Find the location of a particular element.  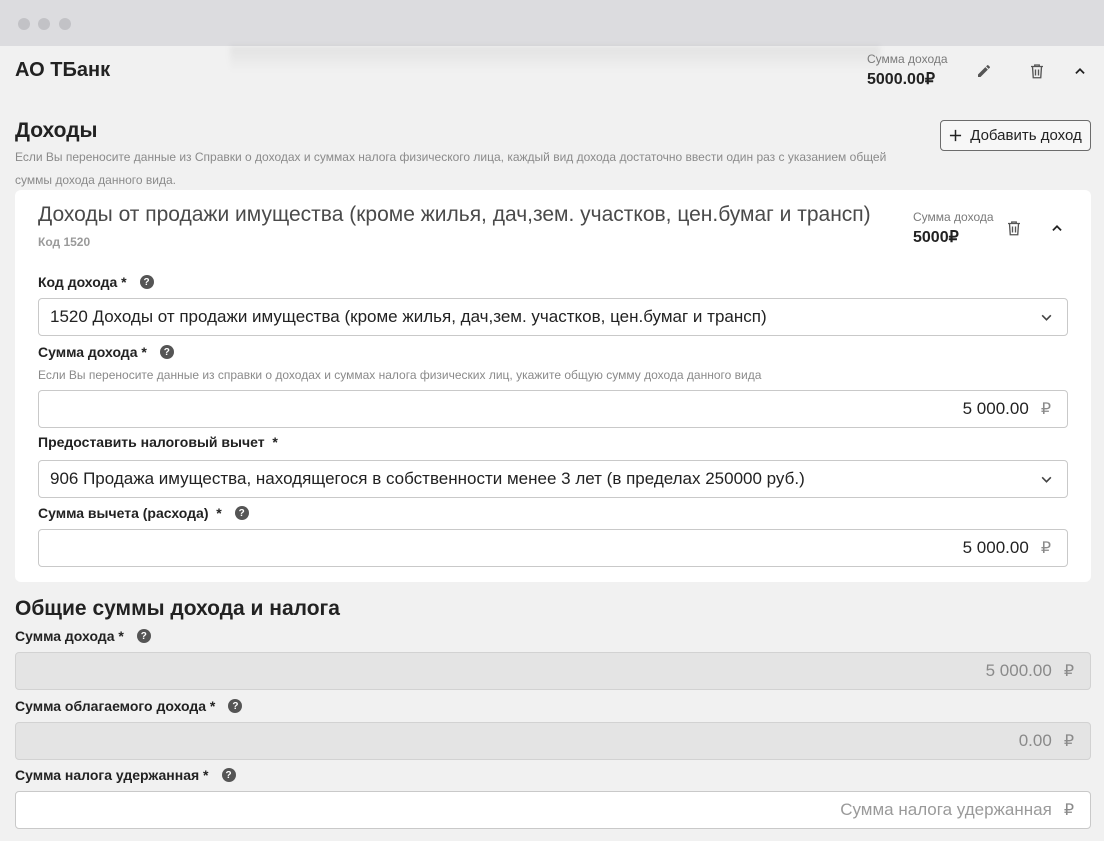

taxable-income-label: Сумма облагаемого дохода * ? is located at coordinates (129, 706).